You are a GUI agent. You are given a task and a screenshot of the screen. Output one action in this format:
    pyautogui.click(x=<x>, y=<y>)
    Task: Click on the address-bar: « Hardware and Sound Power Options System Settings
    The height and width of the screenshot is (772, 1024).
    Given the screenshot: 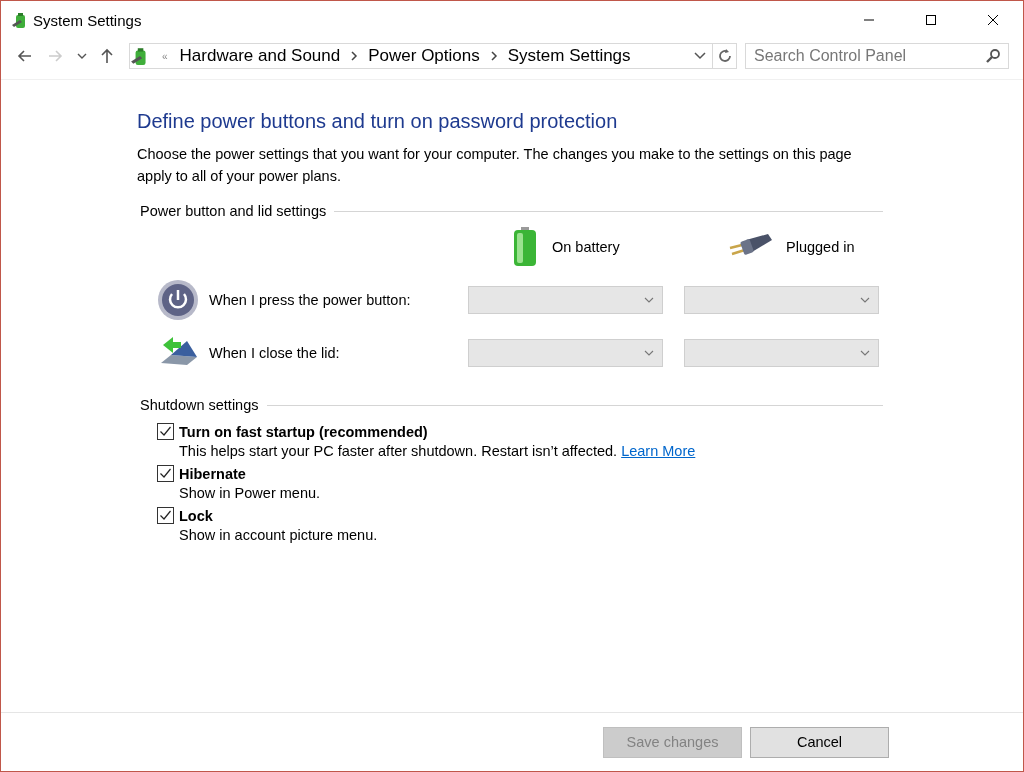 What is the action you would take?
    pyautogui.click(x=421, y=56)
    